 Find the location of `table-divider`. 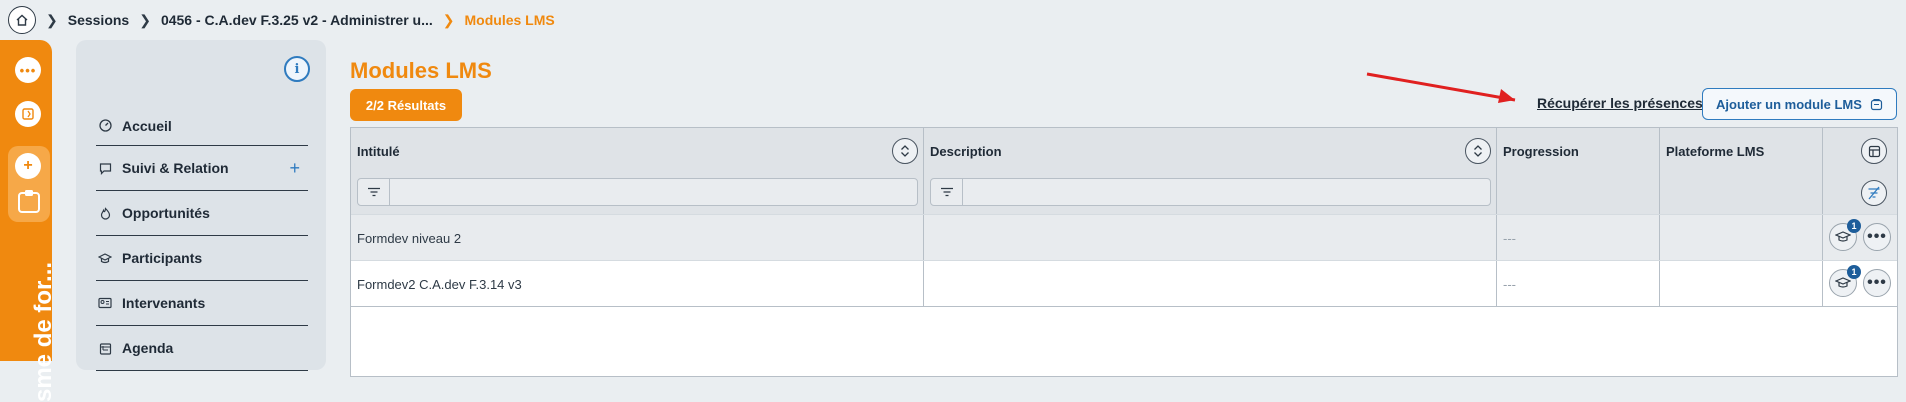

table-divider is located at coordinates (1124, 306).